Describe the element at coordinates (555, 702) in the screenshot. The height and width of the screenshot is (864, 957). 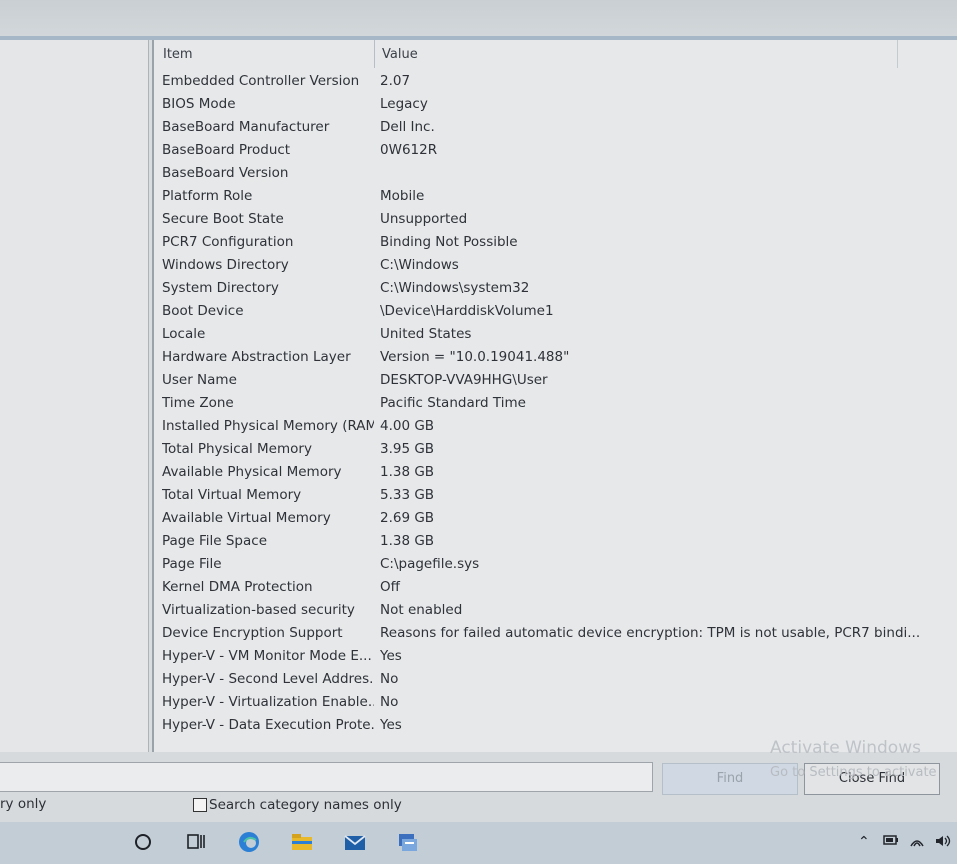
I see `table-row: Hyper-V - Virtualization Enable... No` at that location.